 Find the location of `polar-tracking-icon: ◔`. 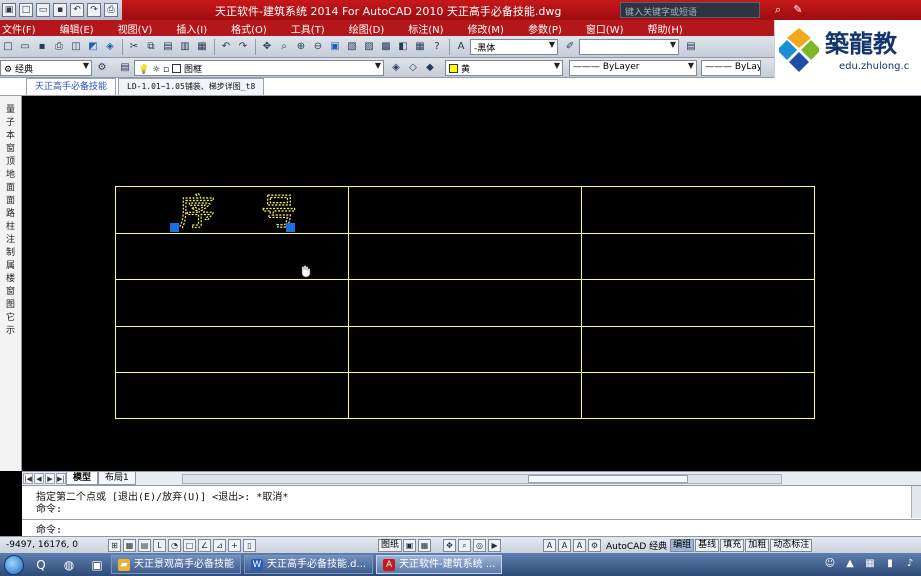

polar-tracking-icon: ◔ is located at coordinates (174, 545).